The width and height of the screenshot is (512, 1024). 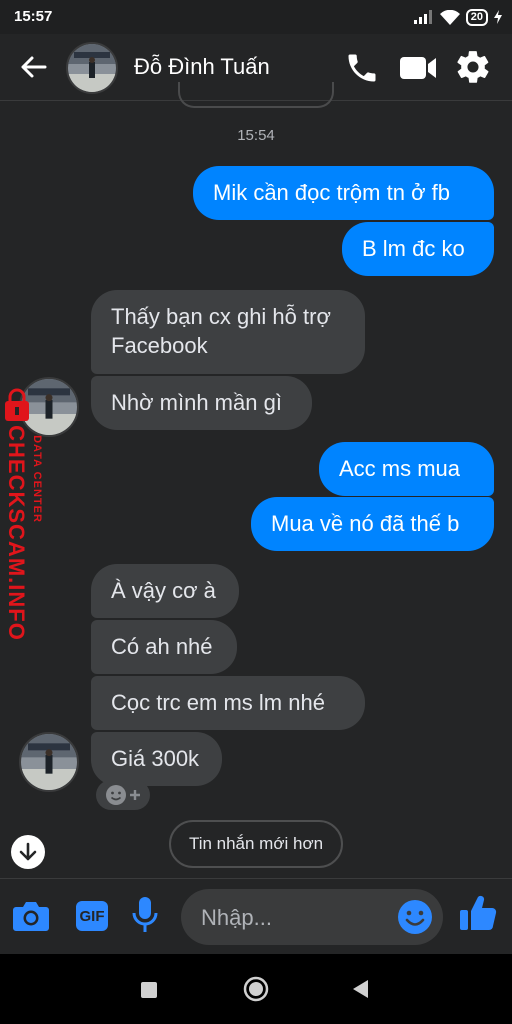 I want to click on contact-avatar, so click(x=92, y=68).